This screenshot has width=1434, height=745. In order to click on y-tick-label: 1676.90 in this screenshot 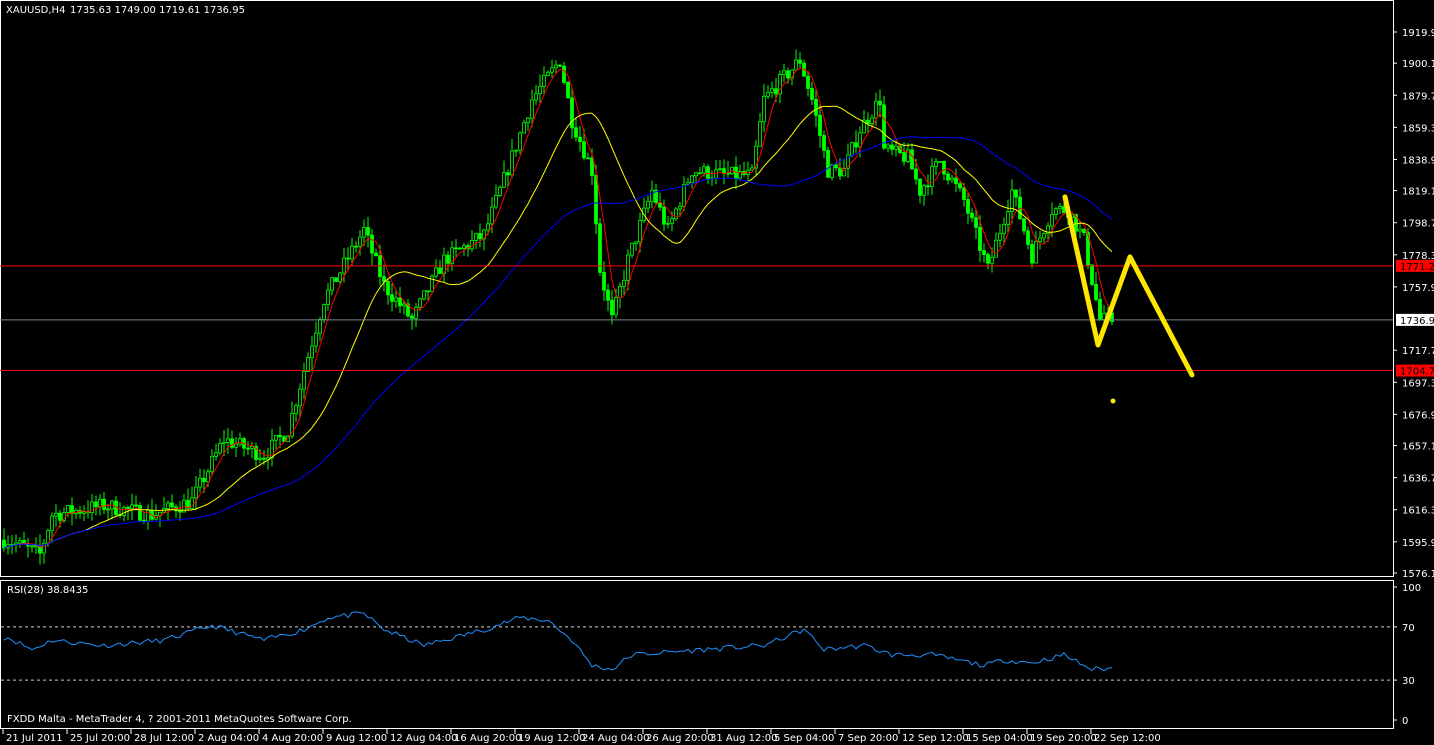, I will do `click(1418, 415)`.